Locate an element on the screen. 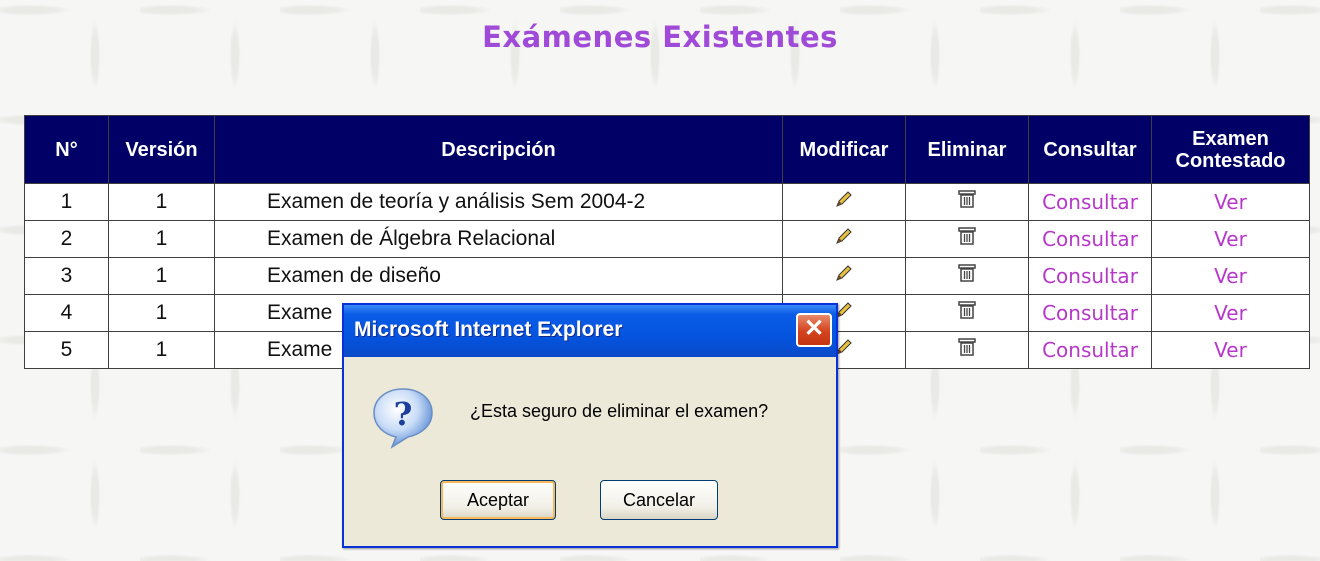 This screenshot has width=1320, height=561. header-answered-line2: Contestado is located at coordinates (1230, 160).